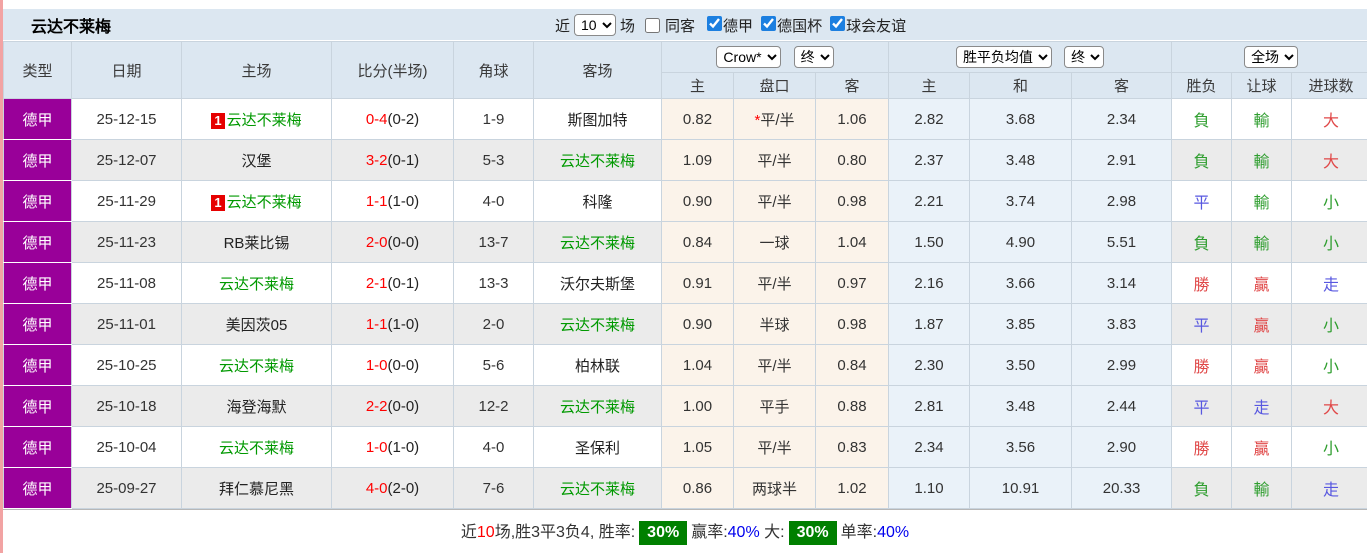 The height and width of the screenshot is (553, 1367). I want to click on home-team-cell: 1 云达不莱梅, so click(256, 201).